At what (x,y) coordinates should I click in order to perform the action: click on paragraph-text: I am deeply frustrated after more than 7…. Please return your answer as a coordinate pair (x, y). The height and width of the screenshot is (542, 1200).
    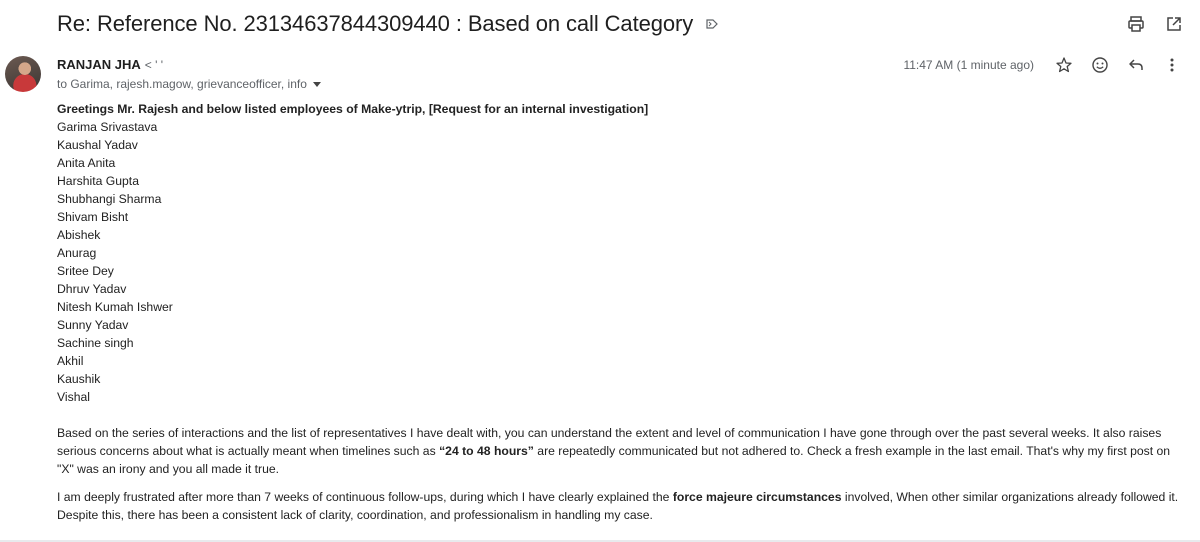
    Looking at the image, I should click on (365, 497).